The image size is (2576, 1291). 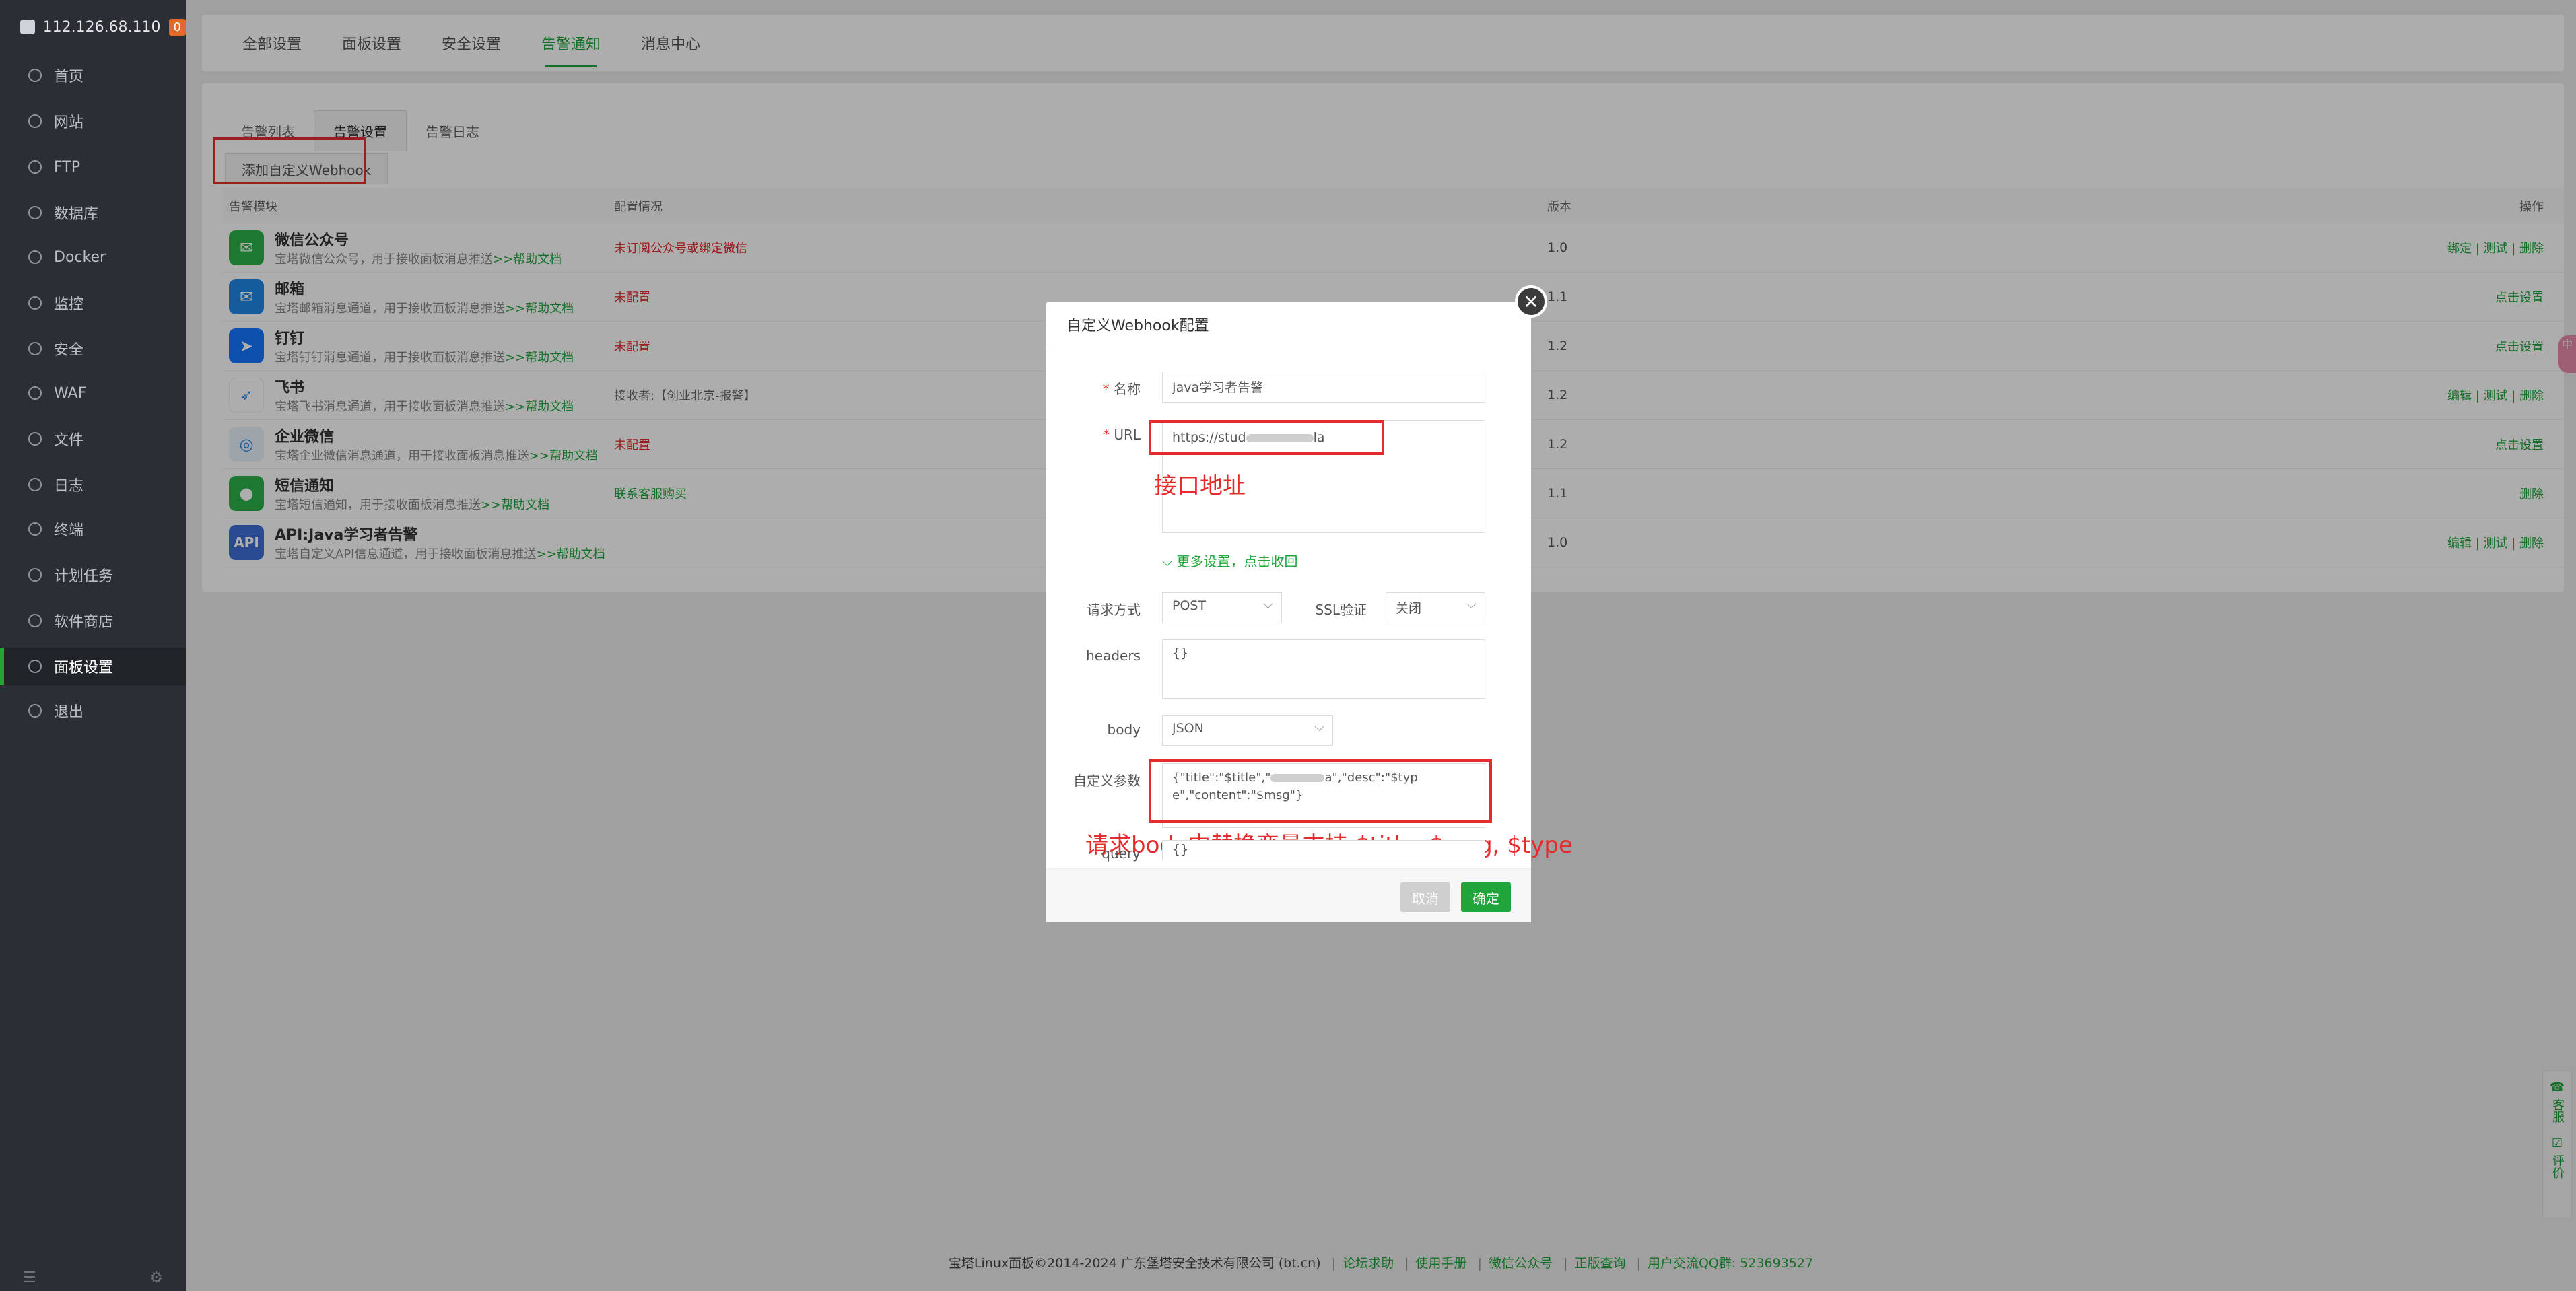 What do you see at coordinates (1121, 389) in the screenshot?
I see `name-label: * 名称` at bounding box center [1121, 389].